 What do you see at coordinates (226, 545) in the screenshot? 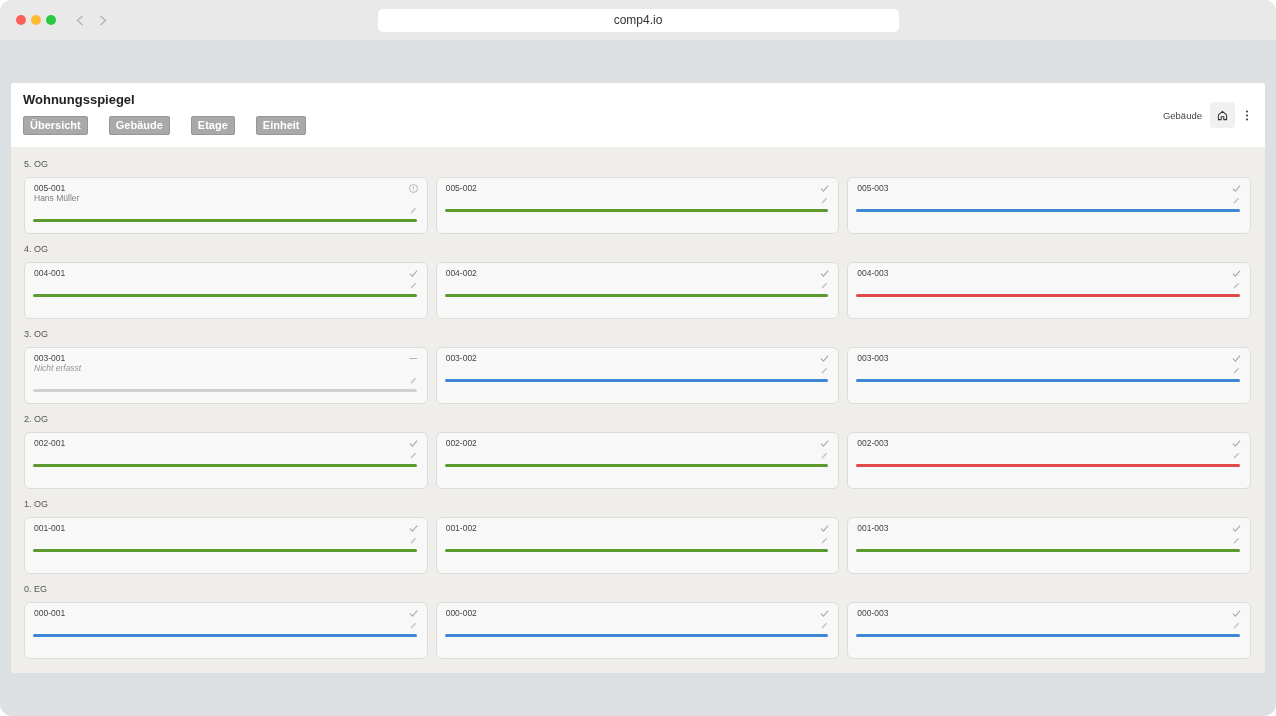
I see `unit-card: 001-001` at bounding box center [226, 545].